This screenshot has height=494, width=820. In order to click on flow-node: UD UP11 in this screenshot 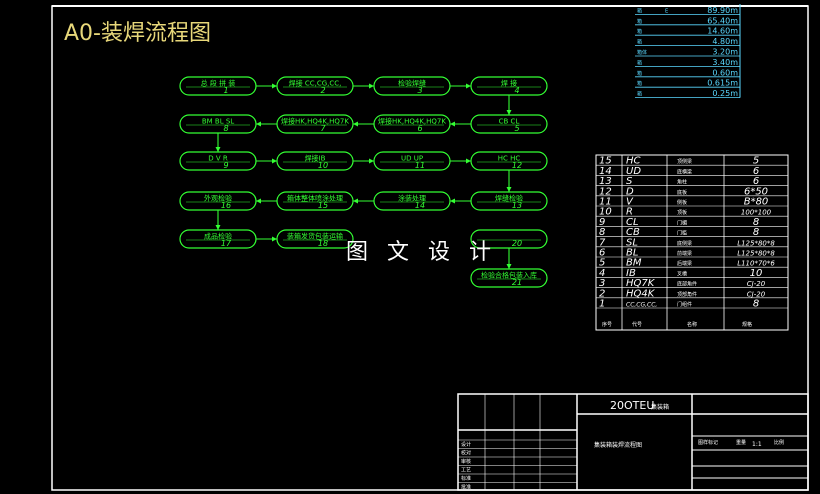, I will do `click(412, 161)`.